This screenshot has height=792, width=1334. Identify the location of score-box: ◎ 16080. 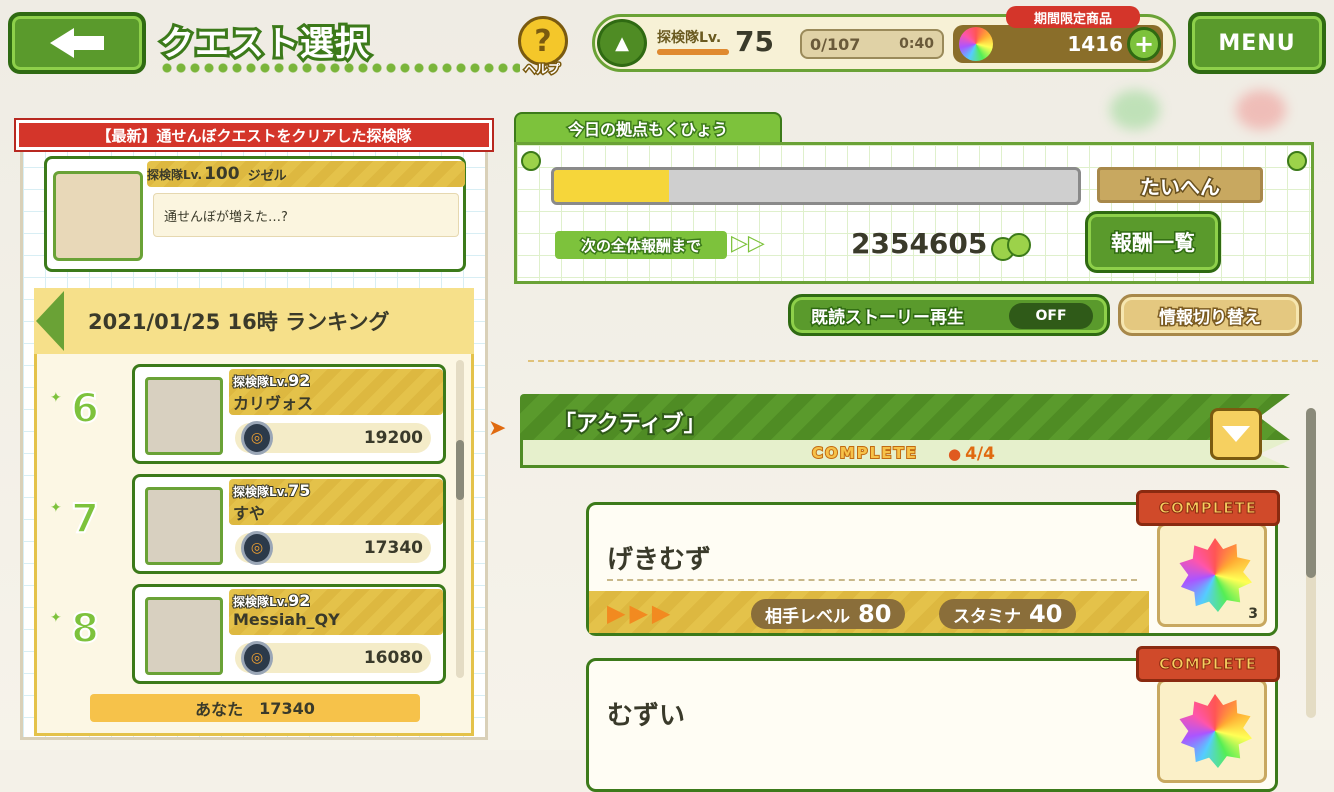
(333, 658).